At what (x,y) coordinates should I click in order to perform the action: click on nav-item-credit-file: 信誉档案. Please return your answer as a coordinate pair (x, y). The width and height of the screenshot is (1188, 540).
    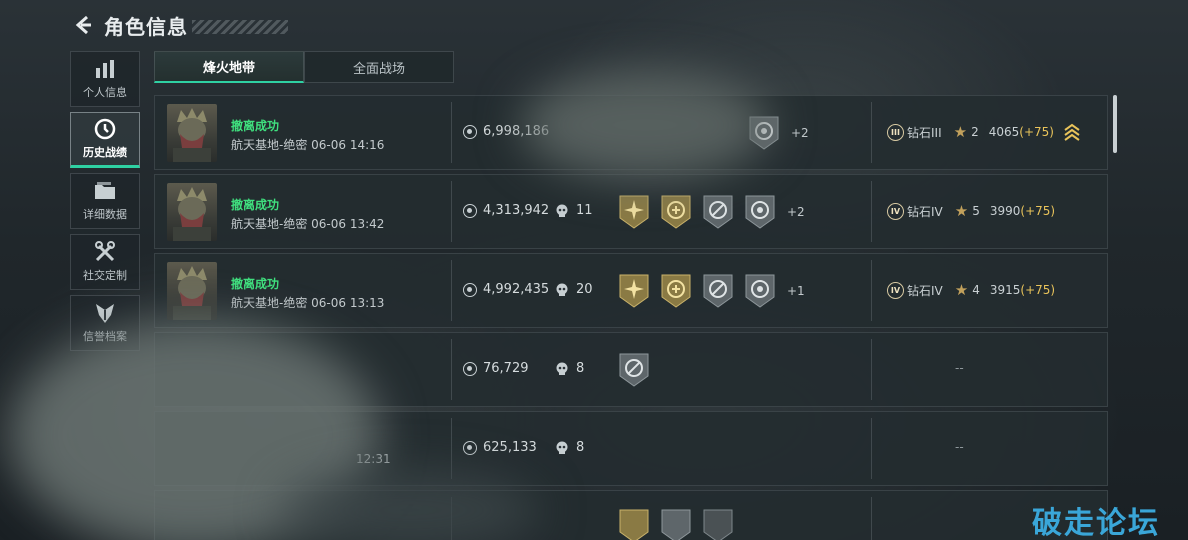
    Looking at the image, I should click on (105, 323).